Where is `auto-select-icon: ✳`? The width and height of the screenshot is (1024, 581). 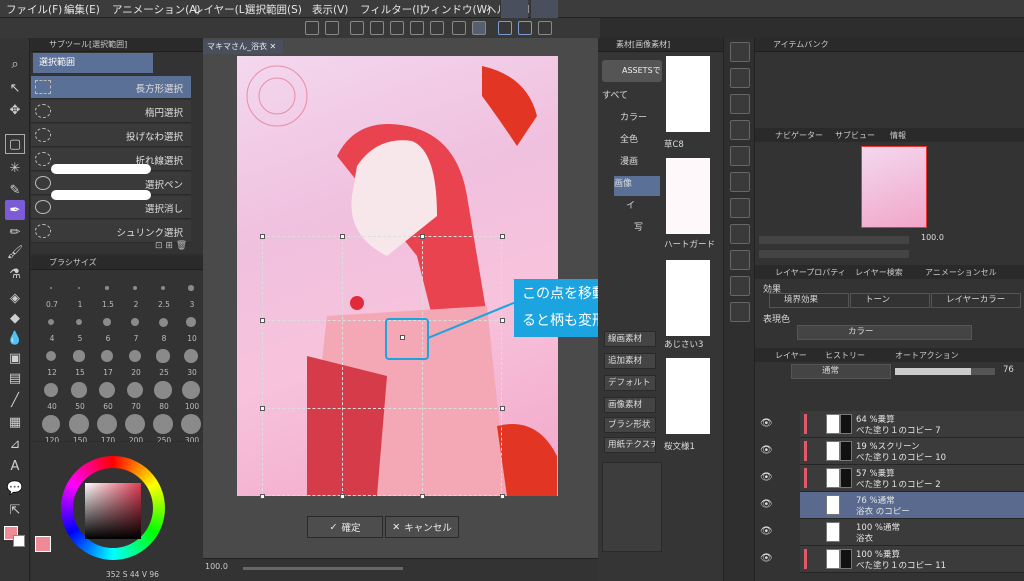
auto-select-icon: ✳ is located at coordinates (15, 168).